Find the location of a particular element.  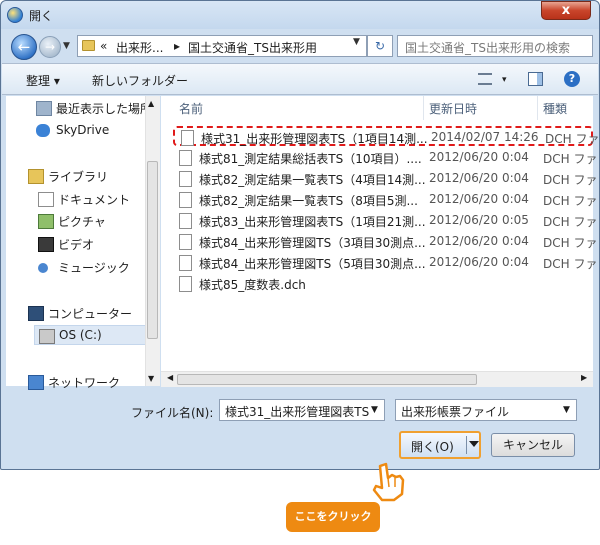

nav-item-recent: 最近表示した場所 is located at coordinates (91, 108).